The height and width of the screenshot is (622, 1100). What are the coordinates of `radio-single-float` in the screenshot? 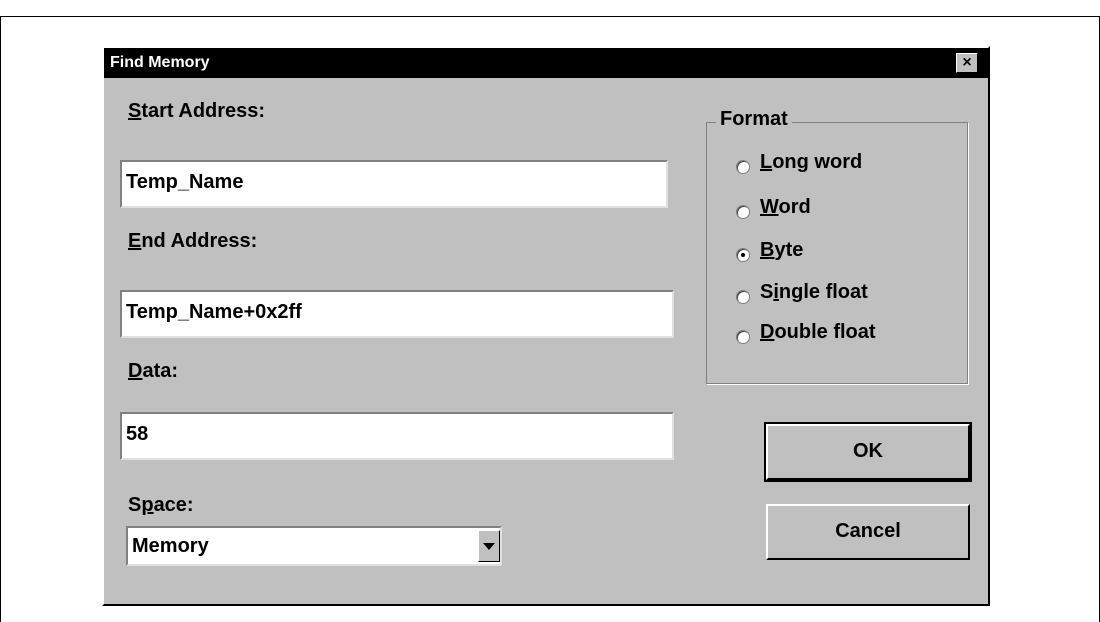 It's located at (743, 297).